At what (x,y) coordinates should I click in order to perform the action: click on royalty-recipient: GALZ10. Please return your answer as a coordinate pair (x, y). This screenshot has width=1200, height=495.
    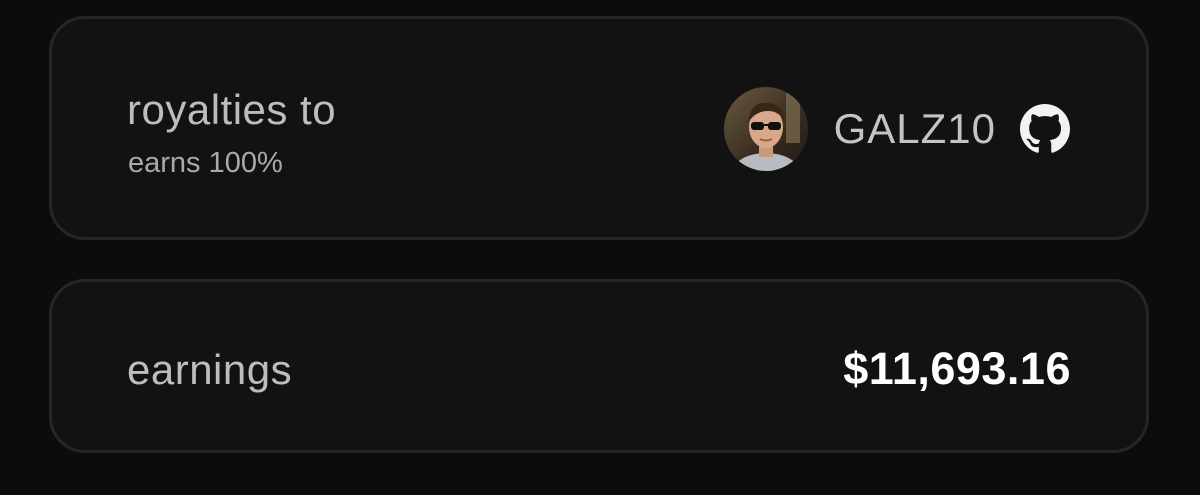
    Looking at the image, I should click on (896, 129).